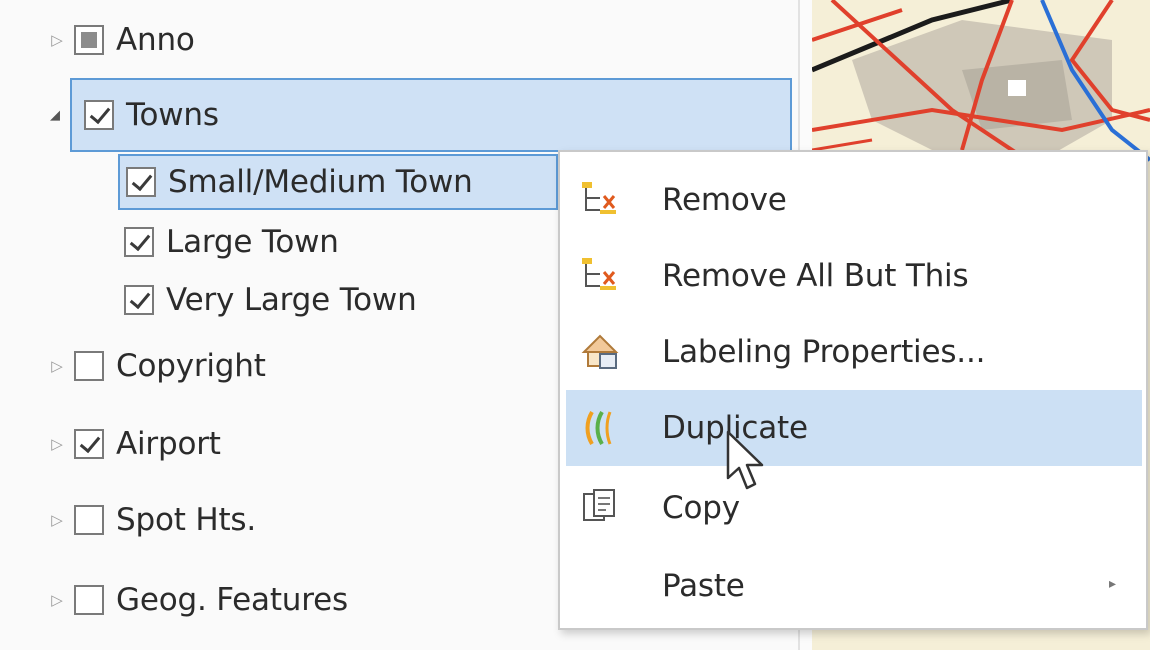 The width and height of the screenshot is (1150, 650). Describe the element at coordinates (1112, 584) in the screenshot. I see `submenu-arrow-icon: ▸` at that location.